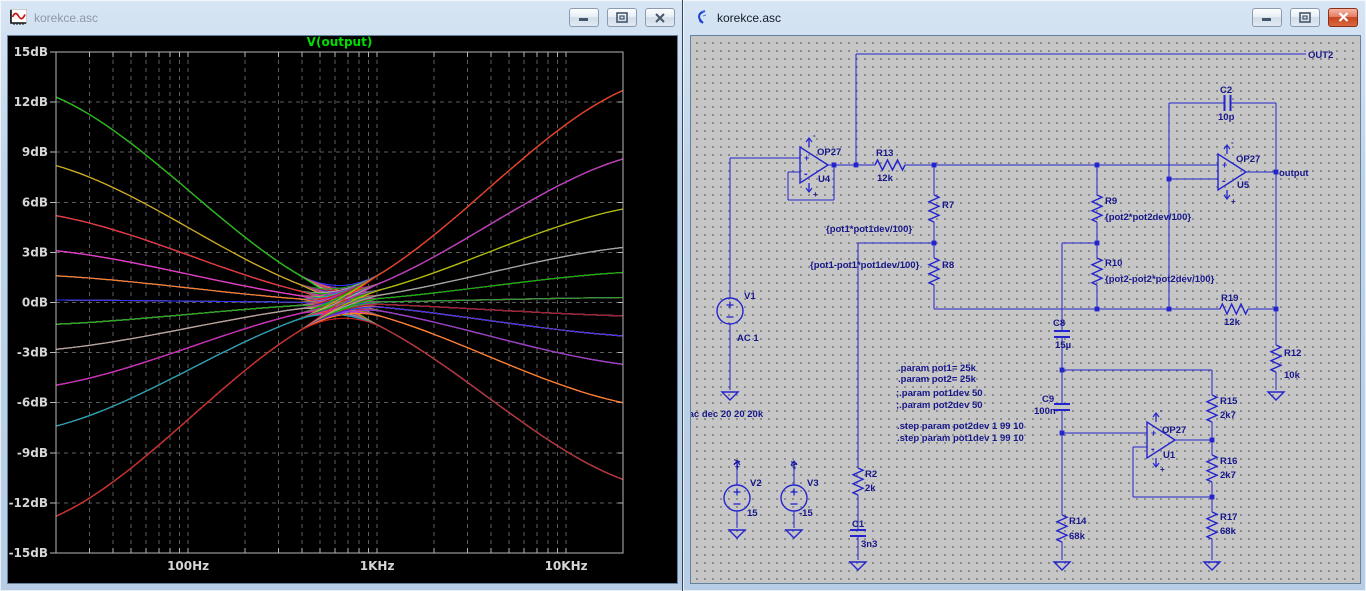  Describe the element at coordinates (748, 338) in the screenshot. I see `value-V1: AC 1` at that location.